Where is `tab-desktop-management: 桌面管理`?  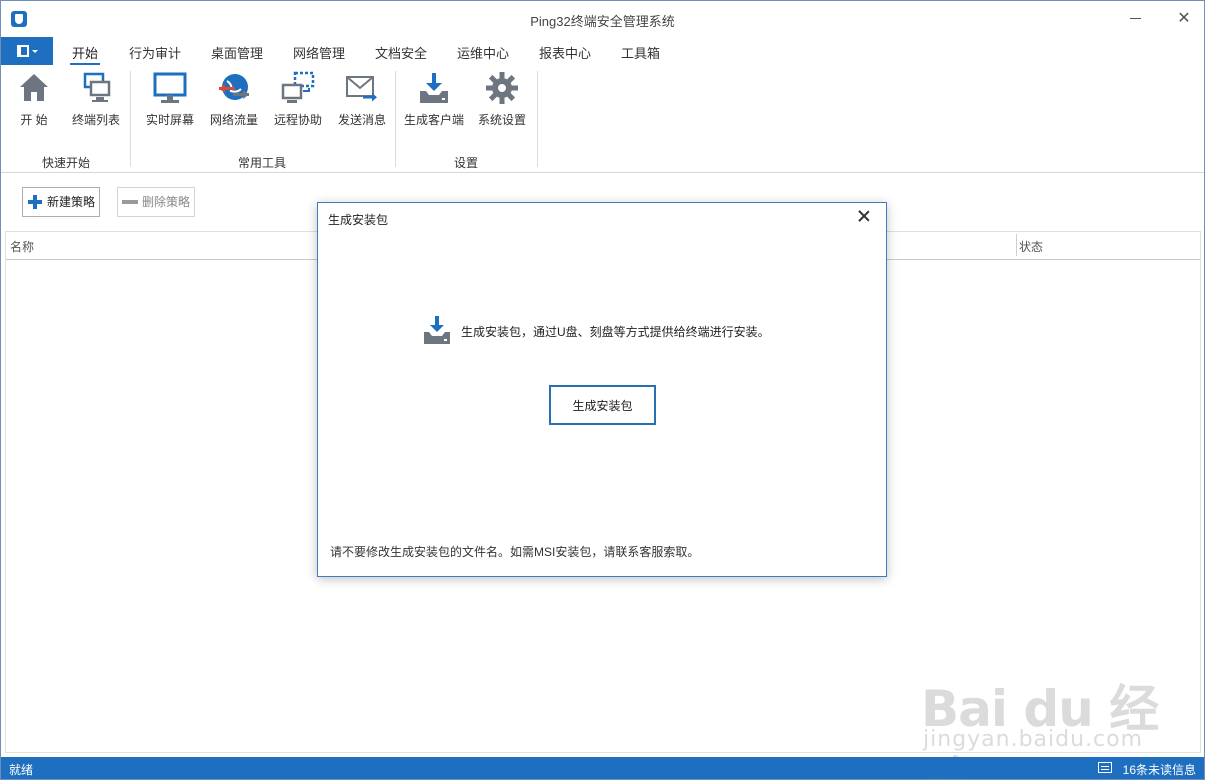 tab-desktop-management: 桌面管理 is located at coordinates (237, 52).